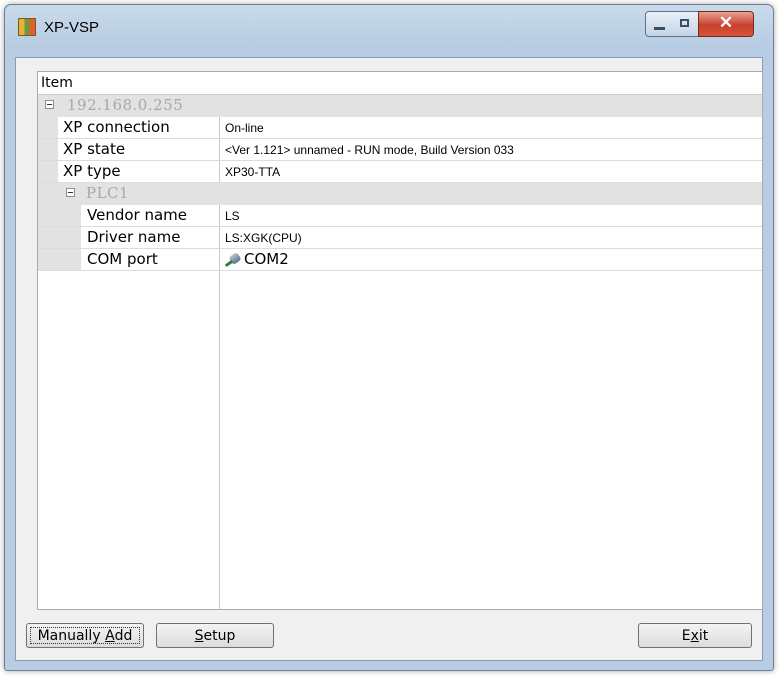  I want to click on maximize-button, so click(685, 24).